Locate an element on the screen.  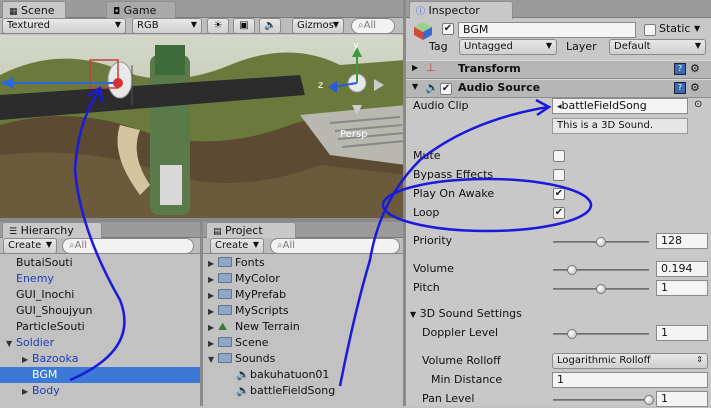
tab-inspector: ⓘ Inspector is located at coordinates (461, 10).